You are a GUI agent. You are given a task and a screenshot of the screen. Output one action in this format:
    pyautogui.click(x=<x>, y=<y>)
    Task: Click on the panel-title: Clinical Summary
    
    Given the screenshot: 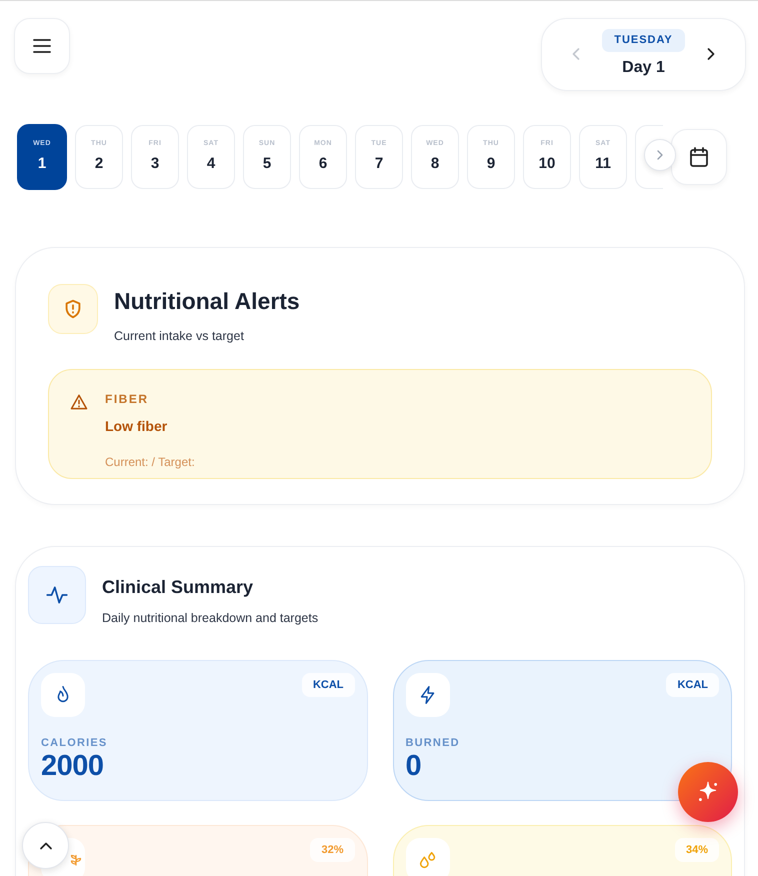 What is the action you would take?
    pyautogui.click(x=178, y=587)
    